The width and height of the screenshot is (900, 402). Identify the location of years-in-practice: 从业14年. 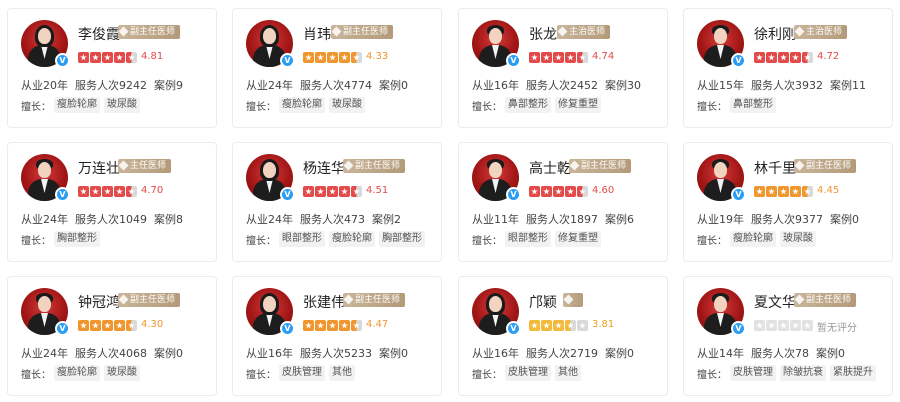
(720, 353).